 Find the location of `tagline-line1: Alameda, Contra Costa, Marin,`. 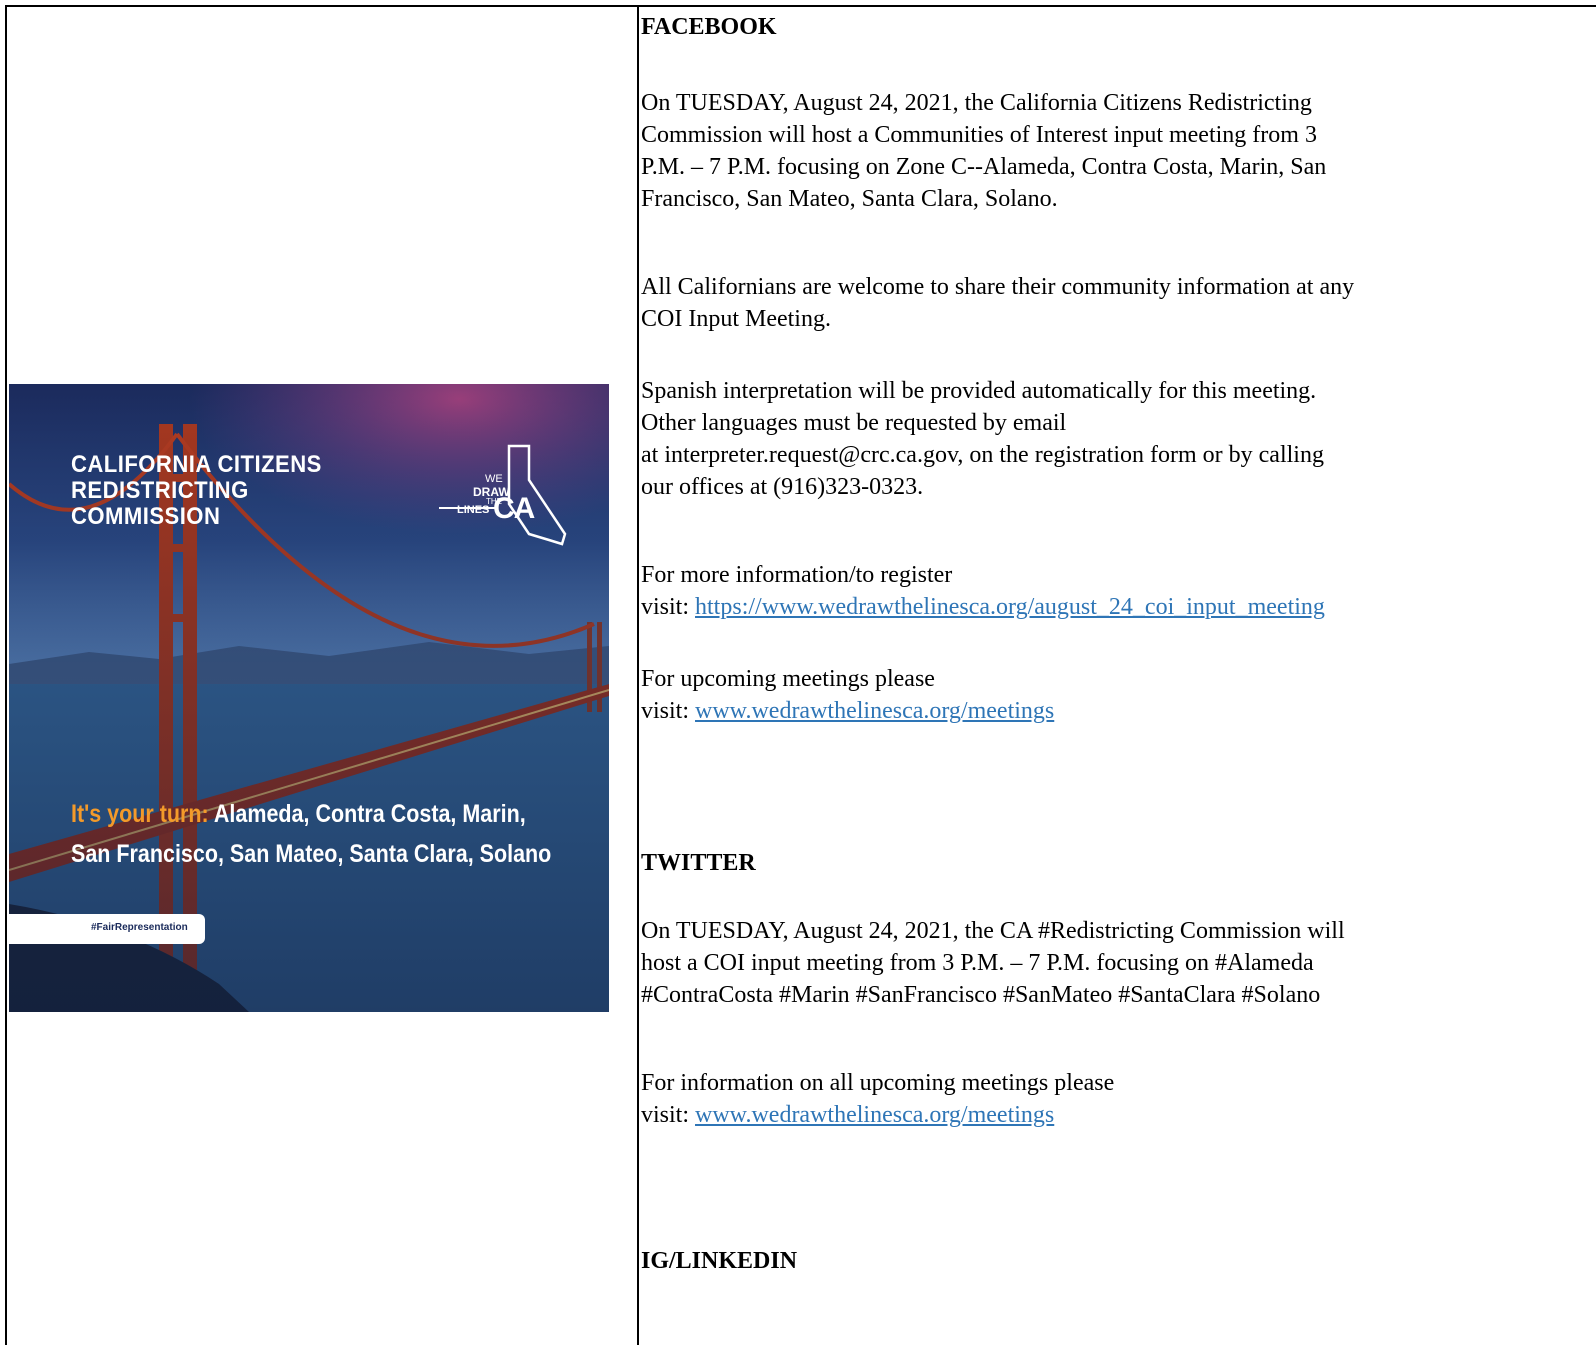

tagline-line1: Alameda, Contra Costa, Marin, is located at coordinates (369, 814).